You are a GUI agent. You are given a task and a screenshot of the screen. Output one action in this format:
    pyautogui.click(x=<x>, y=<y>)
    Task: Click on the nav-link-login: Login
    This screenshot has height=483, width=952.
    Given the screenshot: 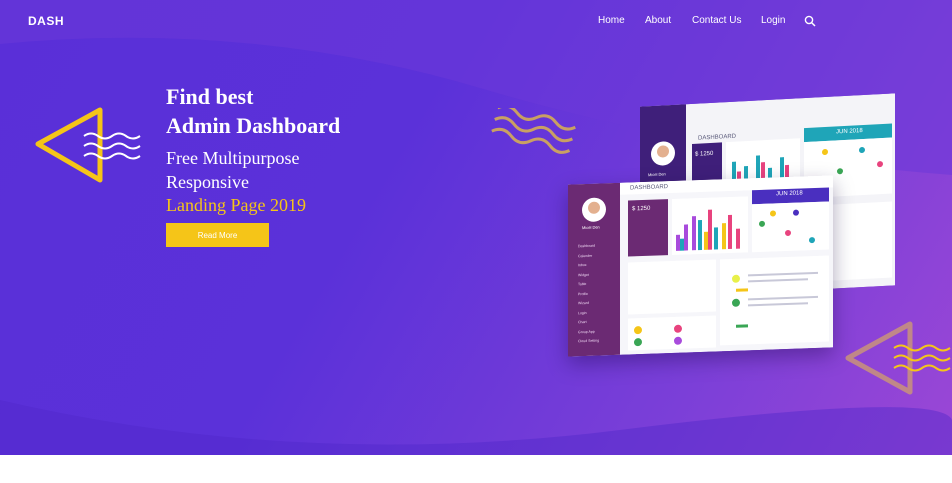 What is the action you would take?
    pyautogui.click(x=773, y=20)
    